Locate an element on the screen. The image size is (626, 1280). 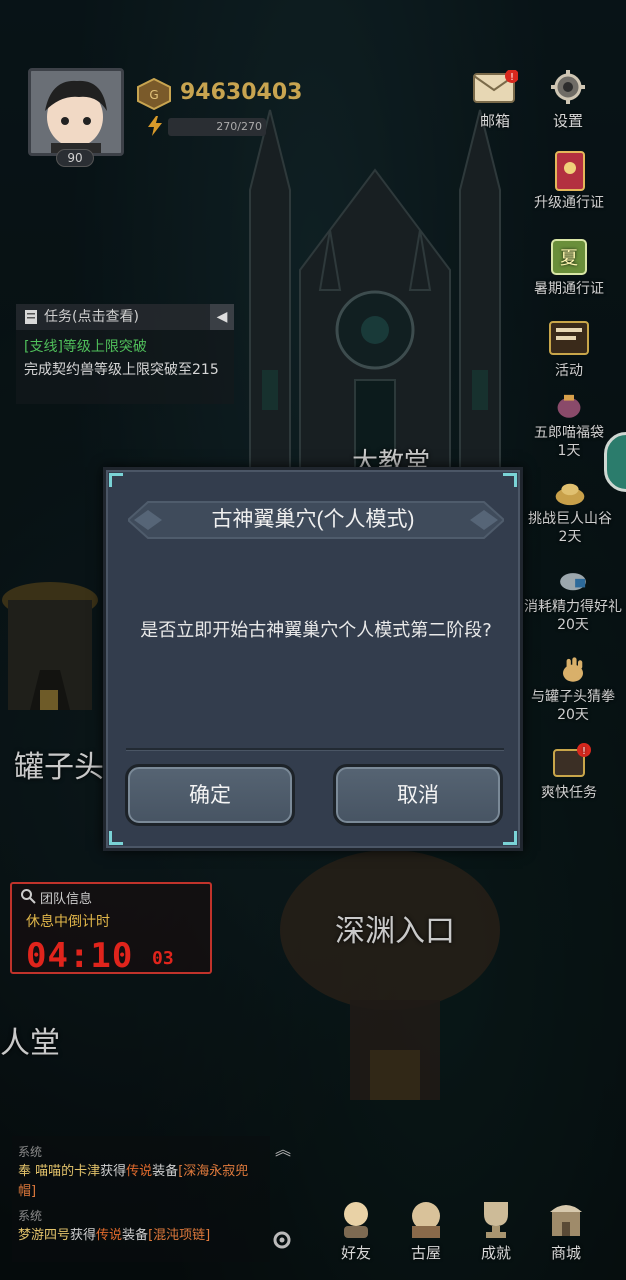
upgrade-pass-button: 升级通行证 is located at coordinates (569, 181).